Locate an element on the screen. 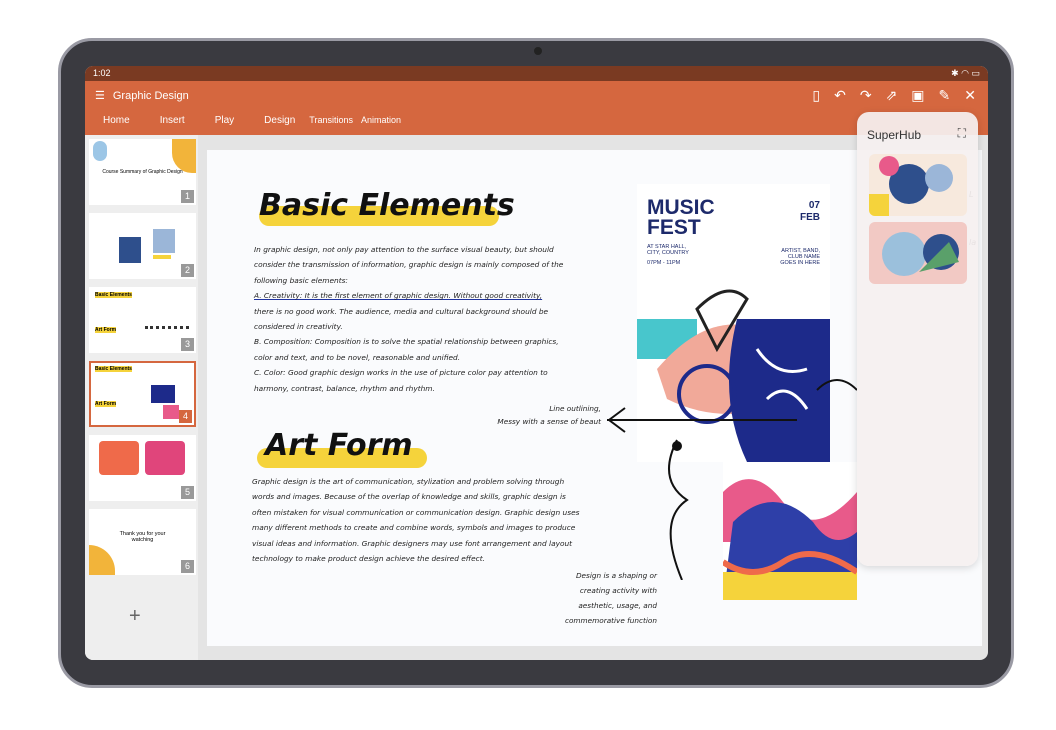 The width and height of the screenshot is (1056, 730). document-title: Graphic Design is located at coordinates (150, 95).